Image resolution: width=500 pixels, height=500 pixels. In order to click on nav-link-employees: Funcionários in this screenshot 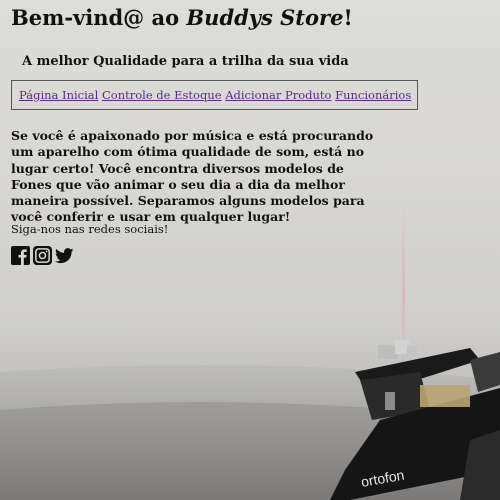, I will do `click(373, 95)`.